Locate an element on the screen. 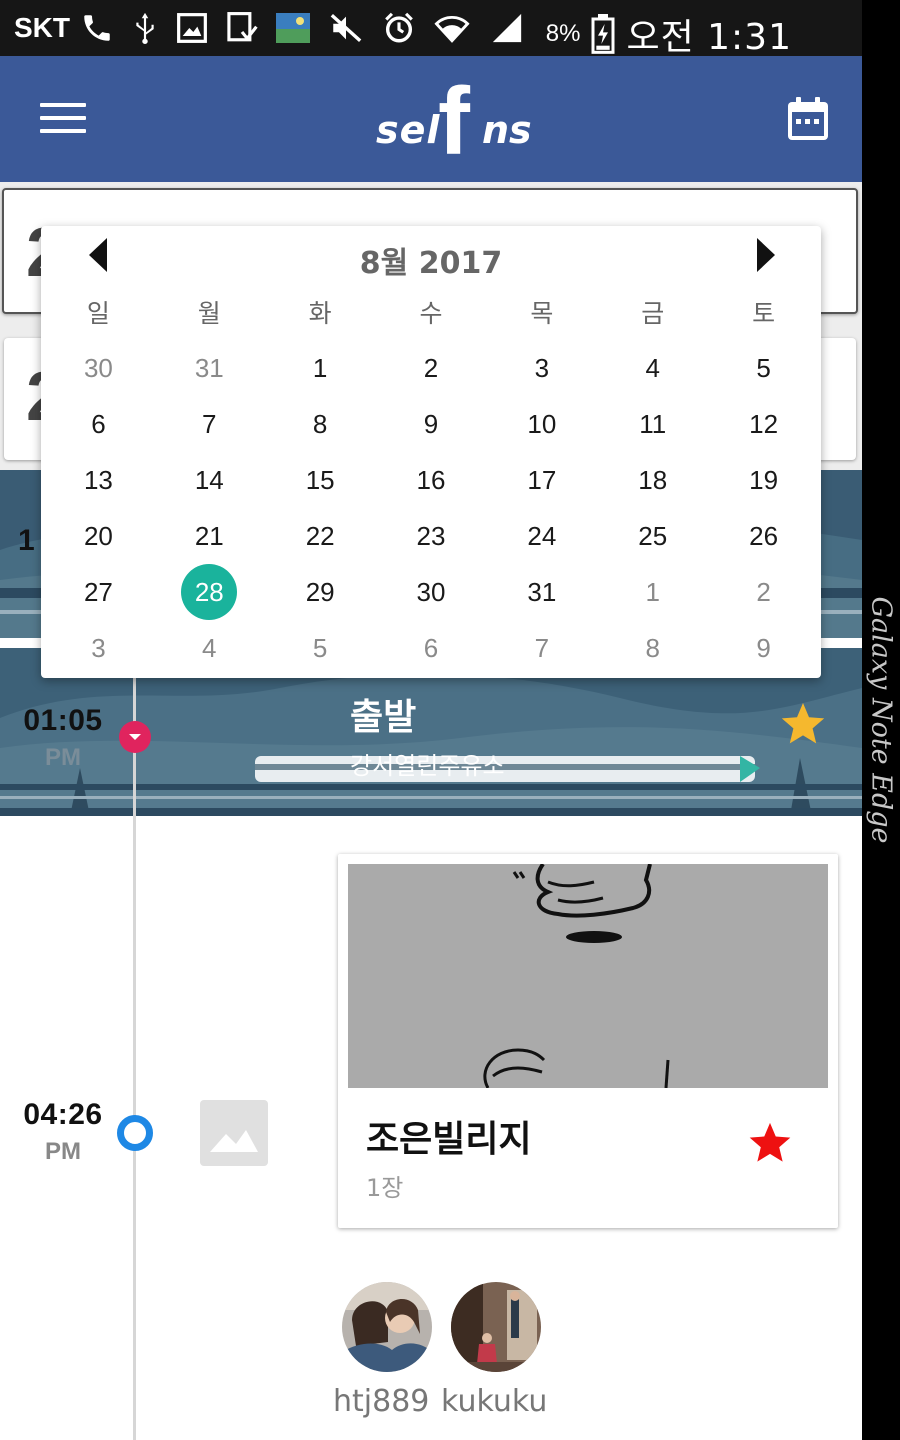  calendar-day: 12 is located at coordinates (763, 424).